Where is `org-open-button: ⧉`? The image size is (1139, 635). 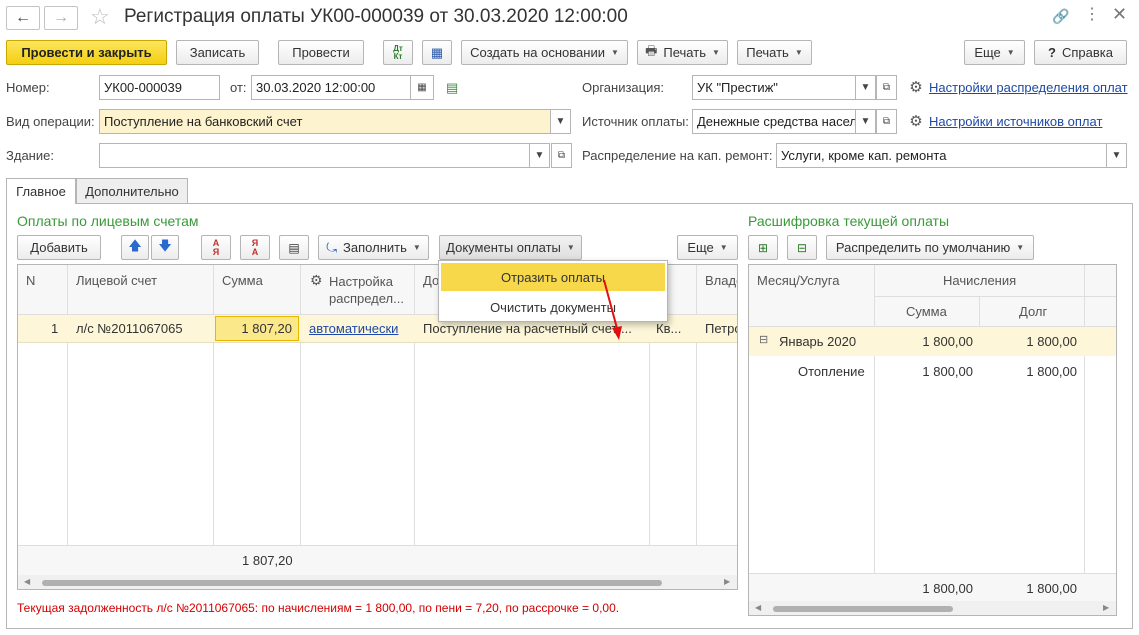
org-open-button: ⧉ is located at coordinates (886, 87).